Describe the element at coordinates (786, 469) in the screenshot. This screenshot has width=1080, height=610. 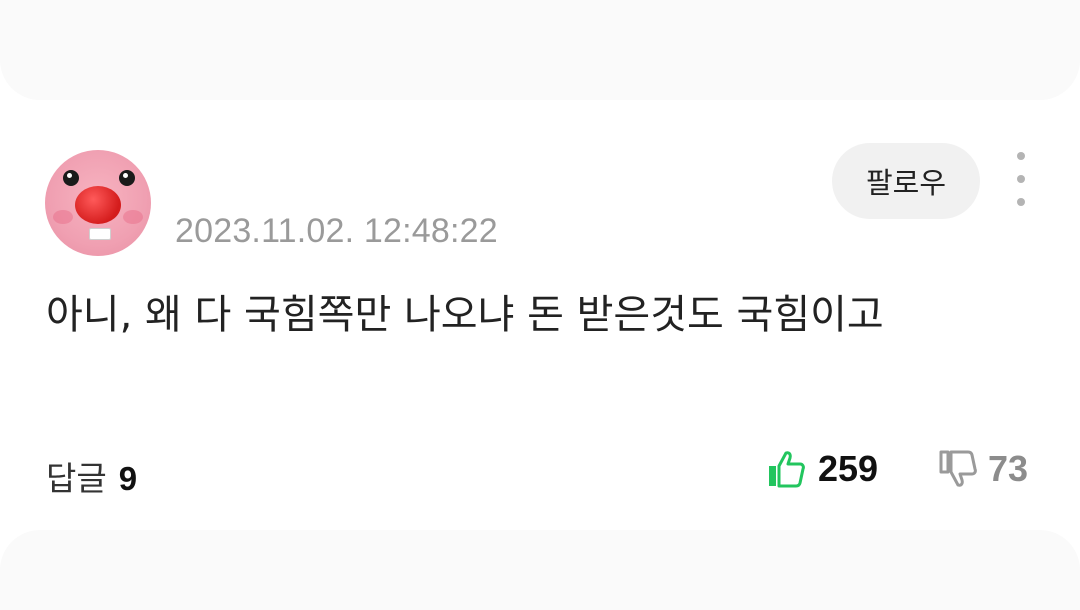
I see `thumbs-up-icon` at that location.